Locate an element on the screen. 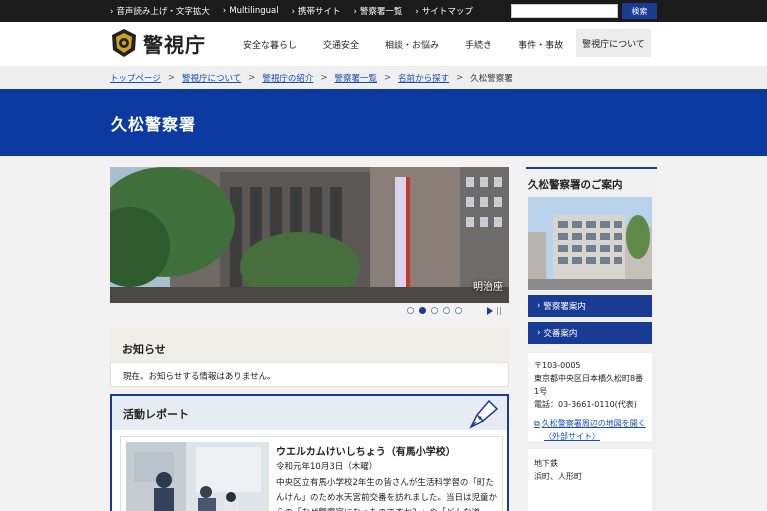 The height and width of the screenshot is (511, 767). map-link: 久松警察署周辺の地図を開く（外部サイト） is located at coordinates (590, 430).